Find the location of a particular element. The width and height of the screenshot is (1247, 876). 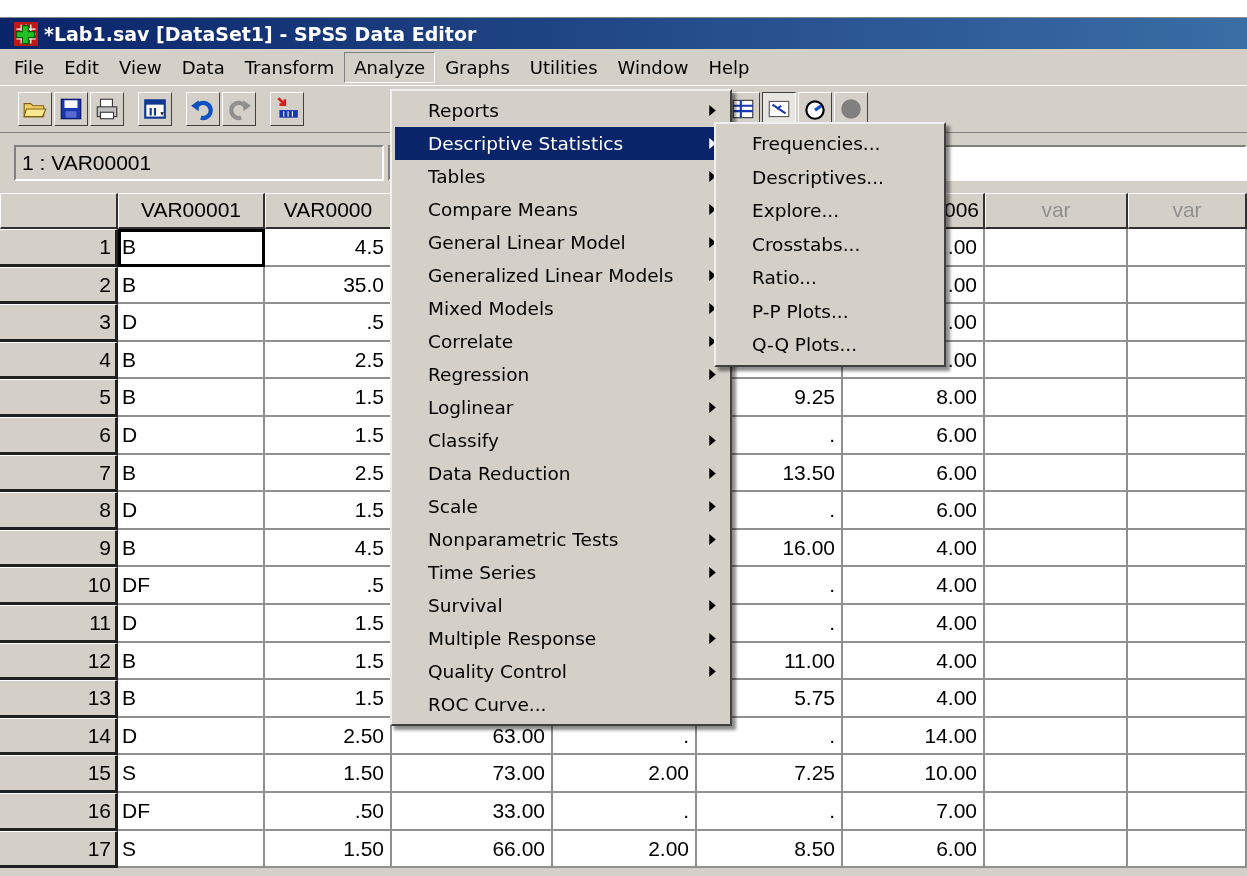

row-header: 5 is located at coordinates (59, 398).